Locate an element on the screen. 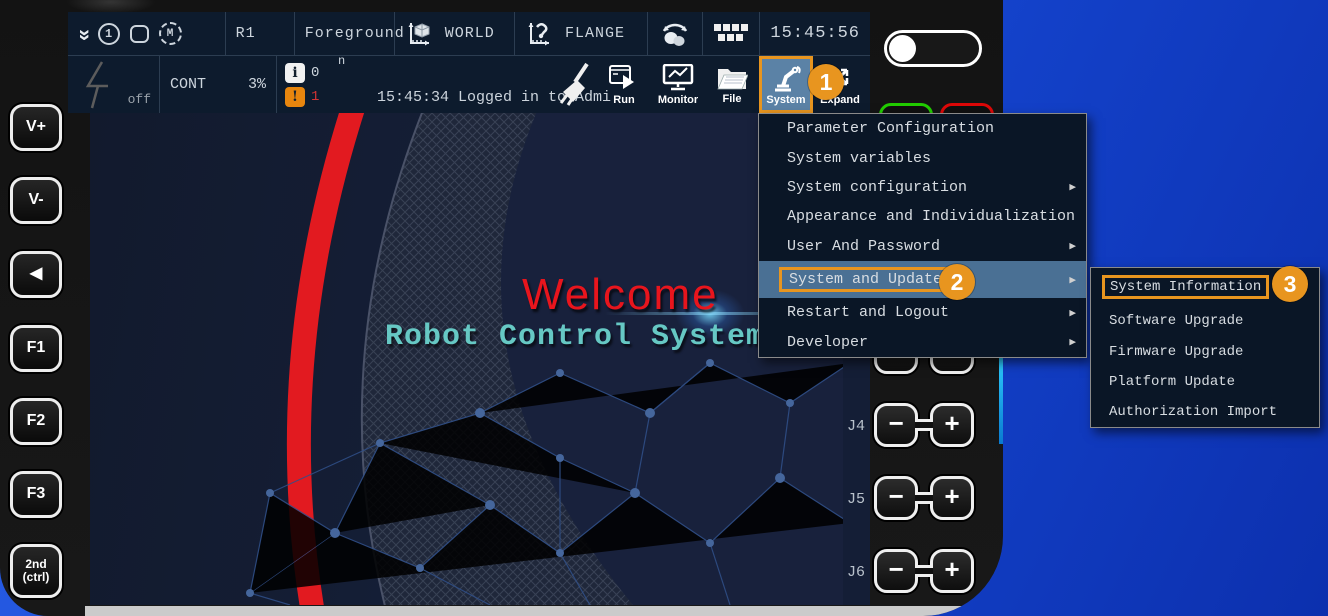 This screenshot has height=616, width=1328. broom-icon is located at coordinates (574, 84).